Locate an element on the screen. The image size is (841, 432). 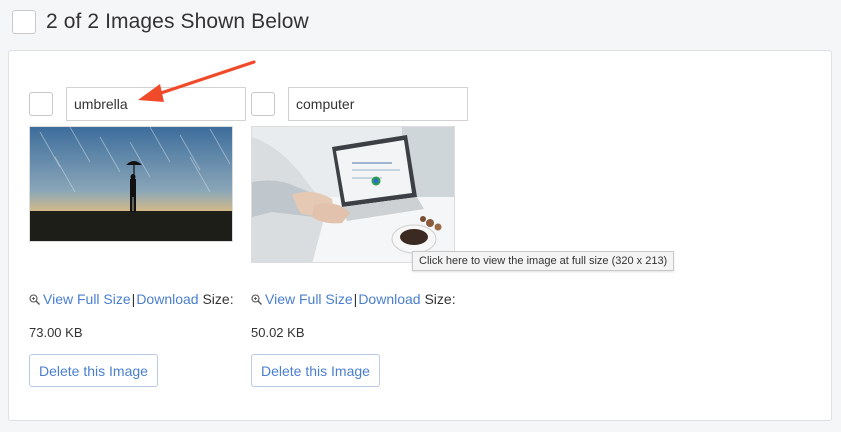
image-2-thumbnail is located at coordinates (353, 194).